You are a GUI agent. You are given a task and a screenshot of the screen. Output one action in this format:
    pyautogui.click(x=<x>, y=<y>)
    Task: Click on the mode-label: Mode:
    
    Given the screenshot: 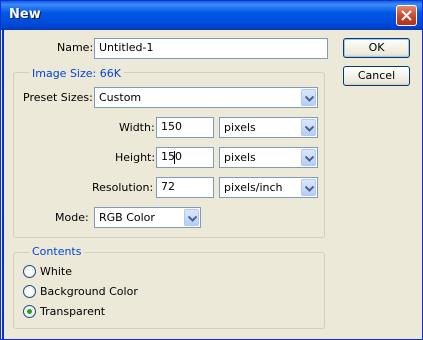 What is the action you would take?
    pyautogui.click(x=72, y=217)
    